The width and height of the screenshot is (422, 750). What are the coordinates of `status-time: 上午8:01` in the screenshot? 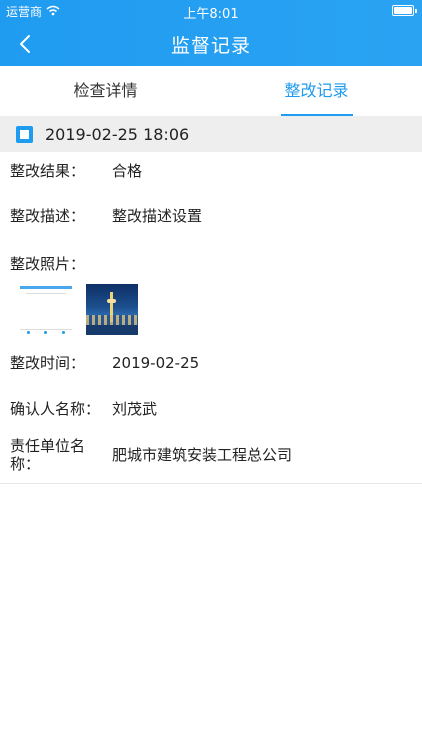 It's located at (211, 14).